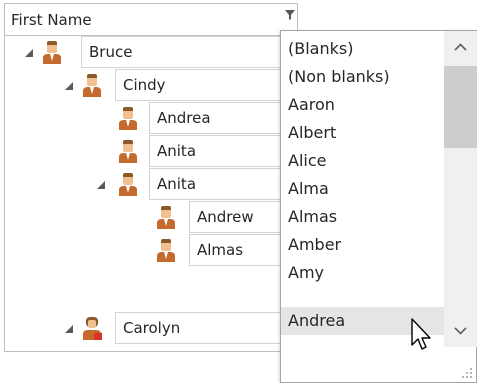 This screenshot has height=383, width=477. What do you see at coordinates (92, 328) in the screenshot?
I see `person-female-icon` at bounding box center [92, 328].